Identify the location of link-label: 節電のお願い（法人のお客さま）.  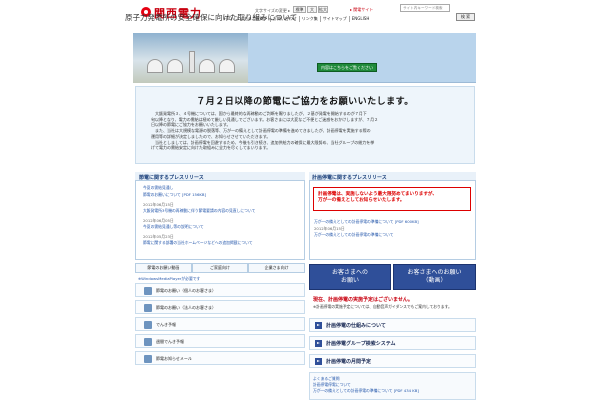
(186, 307).